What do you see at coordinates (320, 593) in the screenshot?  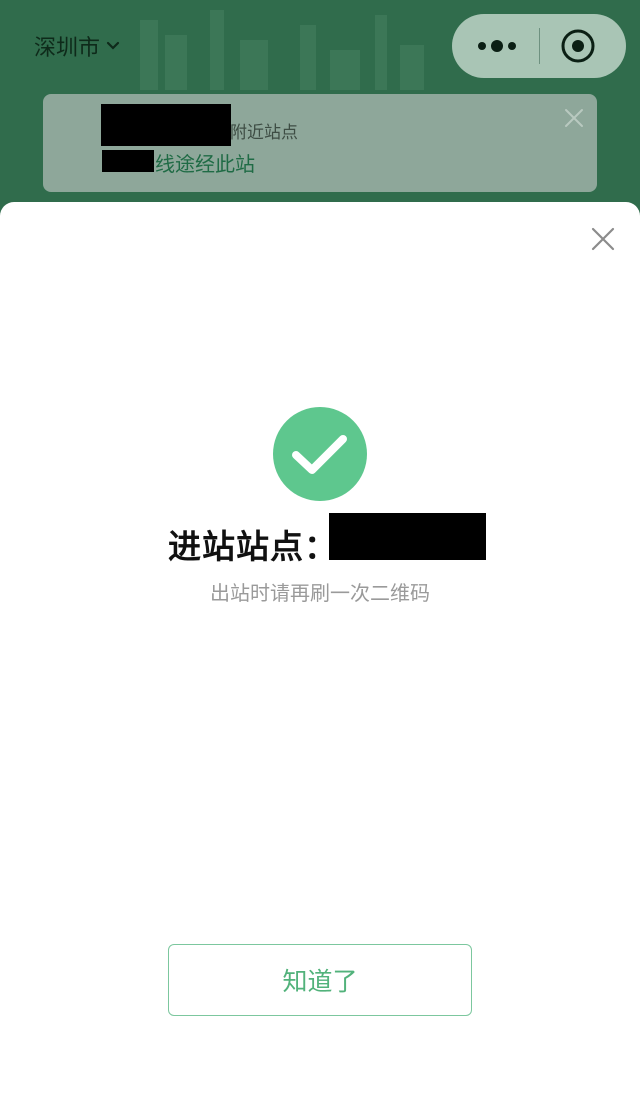 I see `exit-instruction-text: 出站时请再刷一次二维码` at bounding box center [320, 593].